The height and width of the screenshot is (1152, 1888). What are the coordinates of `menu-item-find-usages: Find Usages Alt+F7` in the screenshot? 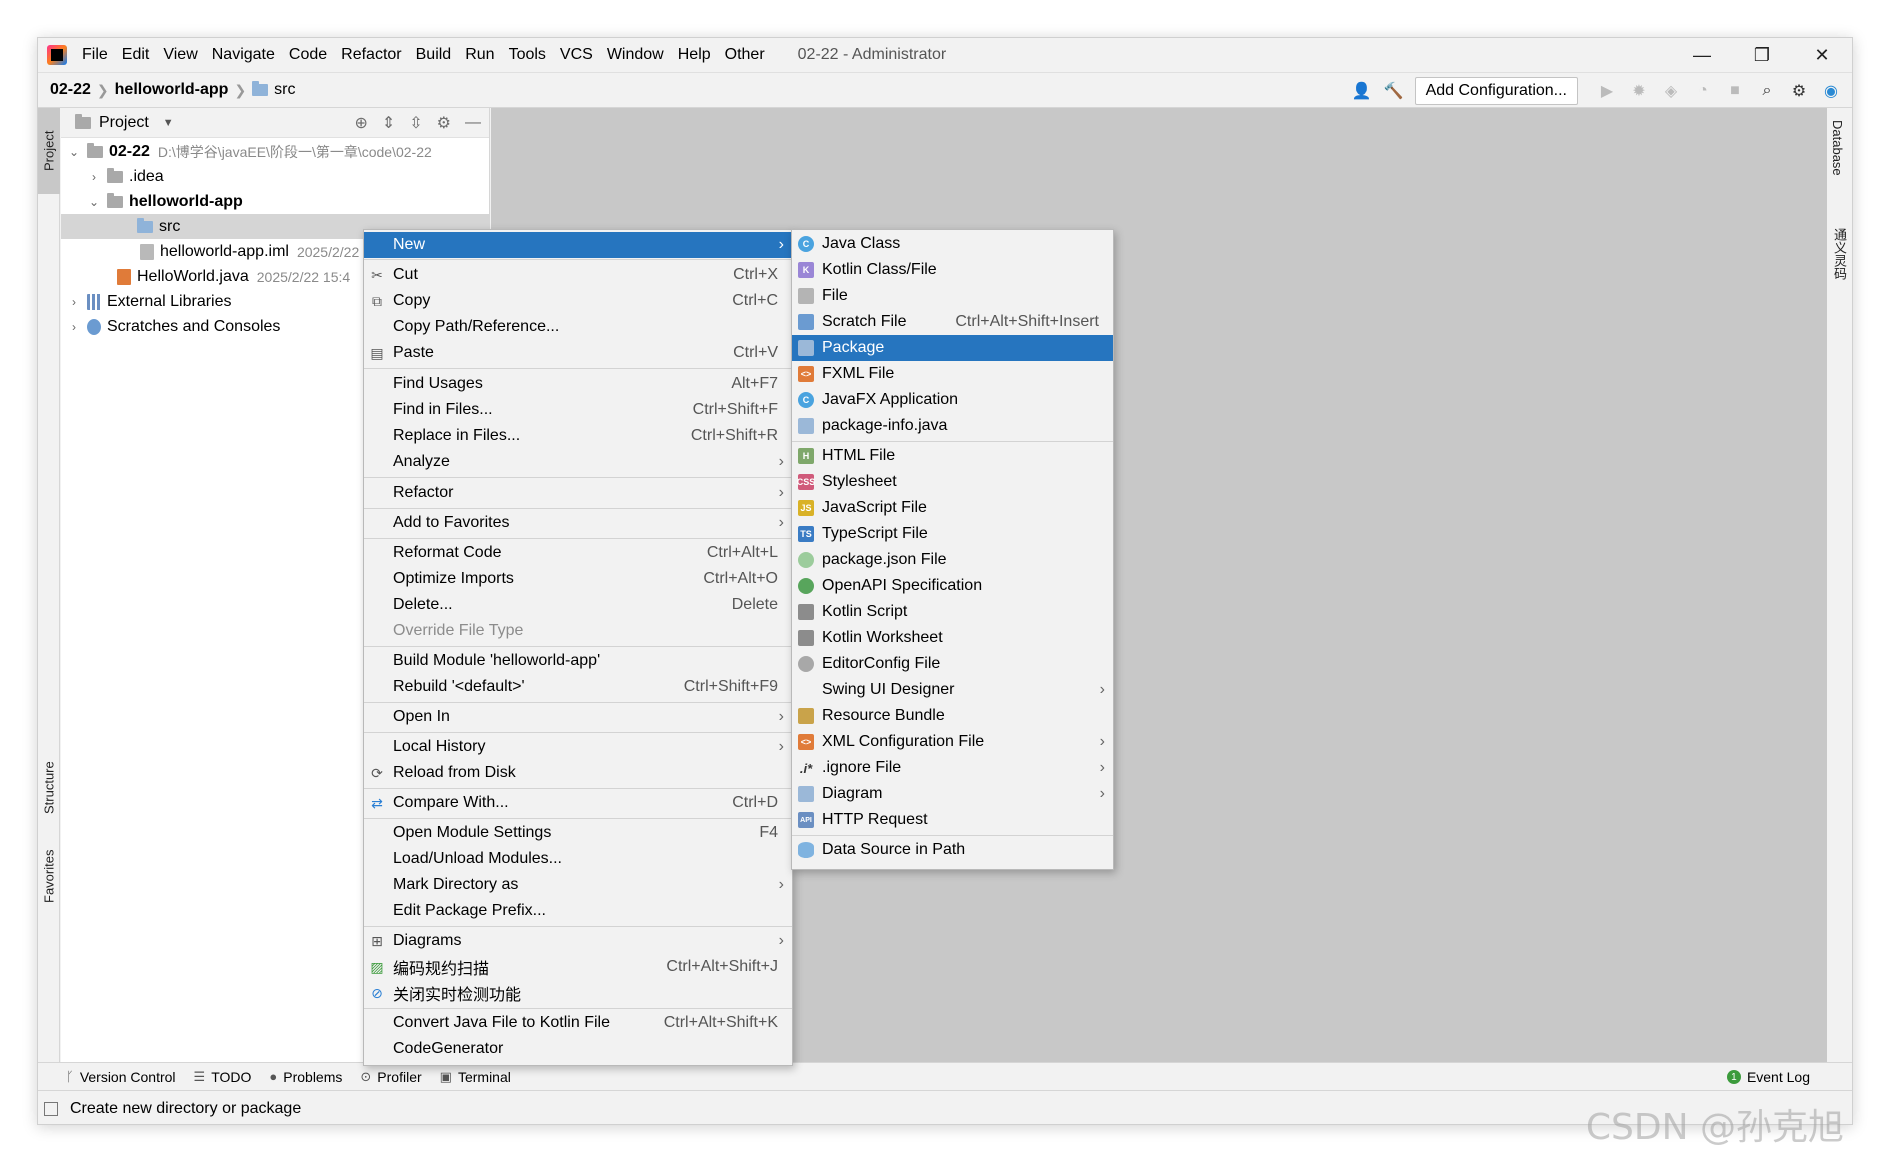 It's located at (578, 384).